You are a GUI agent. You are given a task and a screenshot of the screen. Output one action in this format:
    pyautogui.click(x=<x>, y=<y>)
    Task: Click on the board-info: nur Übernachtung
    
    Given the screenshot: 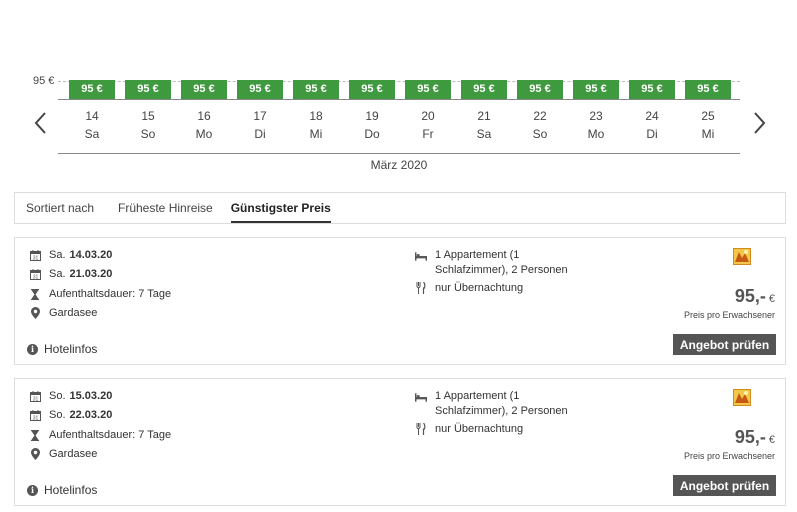 What is the action you would take?
    pyautogui.click(x=469, y=429)
    